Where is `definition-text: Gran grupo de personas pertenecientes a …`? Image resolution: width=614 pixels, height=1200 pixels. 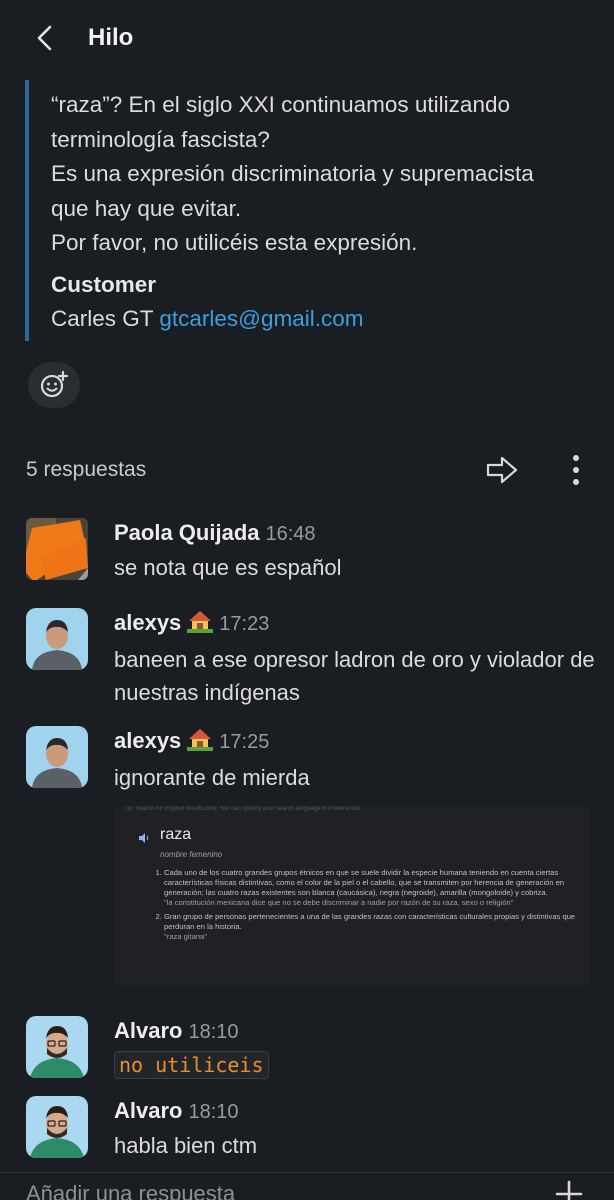
definition-text: Gran grupo de personas pertenecientes a … is located at coordinates (370, 921).